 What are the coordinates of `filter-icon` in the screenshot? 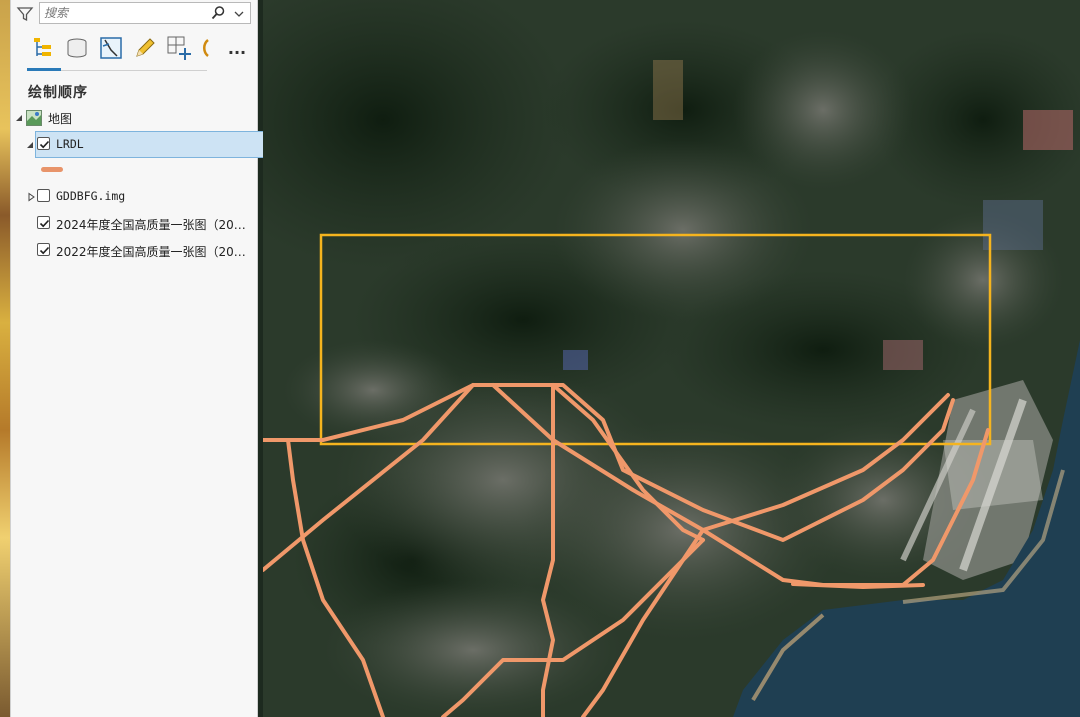 It's located at (25, 14).